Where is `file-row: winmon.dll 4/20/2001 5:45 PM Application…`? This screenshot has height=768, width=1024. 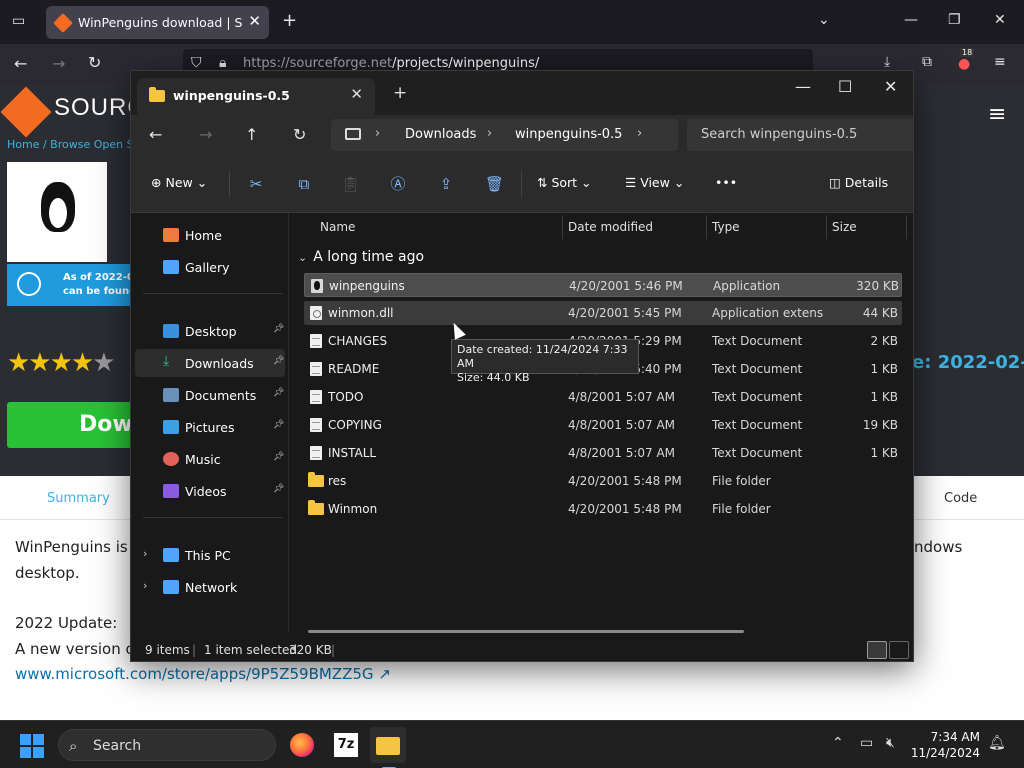 file-row: winmon.dll 4/20/2001 5:45 PM Application… is located at coordinates (603, 313).